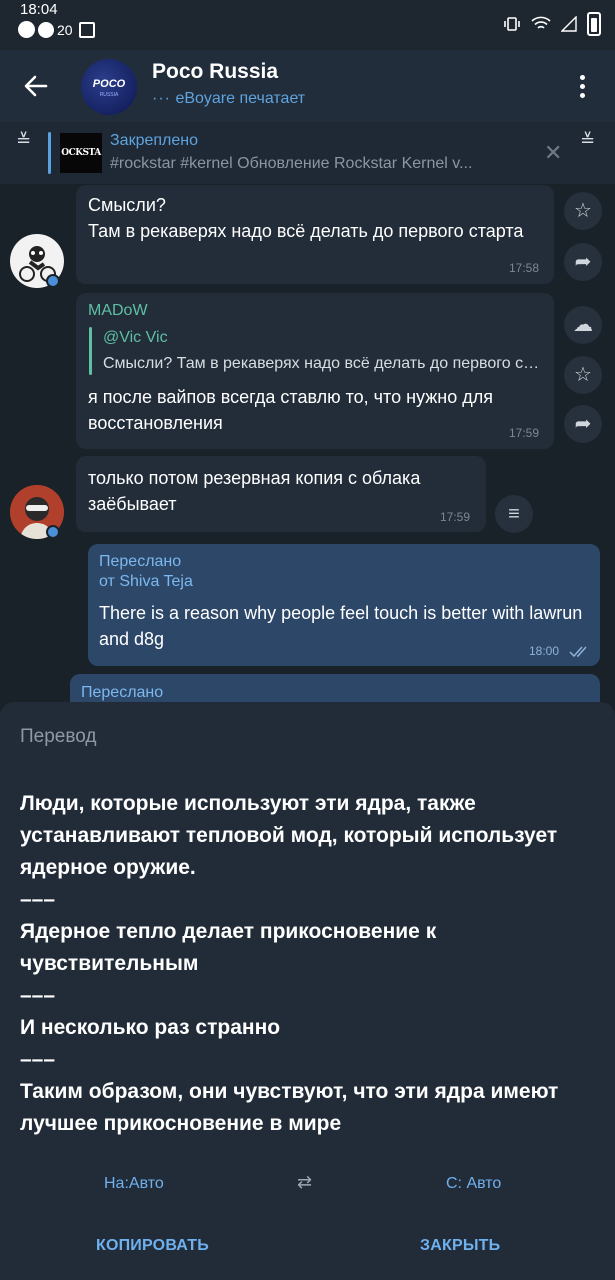  What do you see at coordinates (541, 22) in the screenshot?
I see `wifi-icon` at bounding box center [541, 22].